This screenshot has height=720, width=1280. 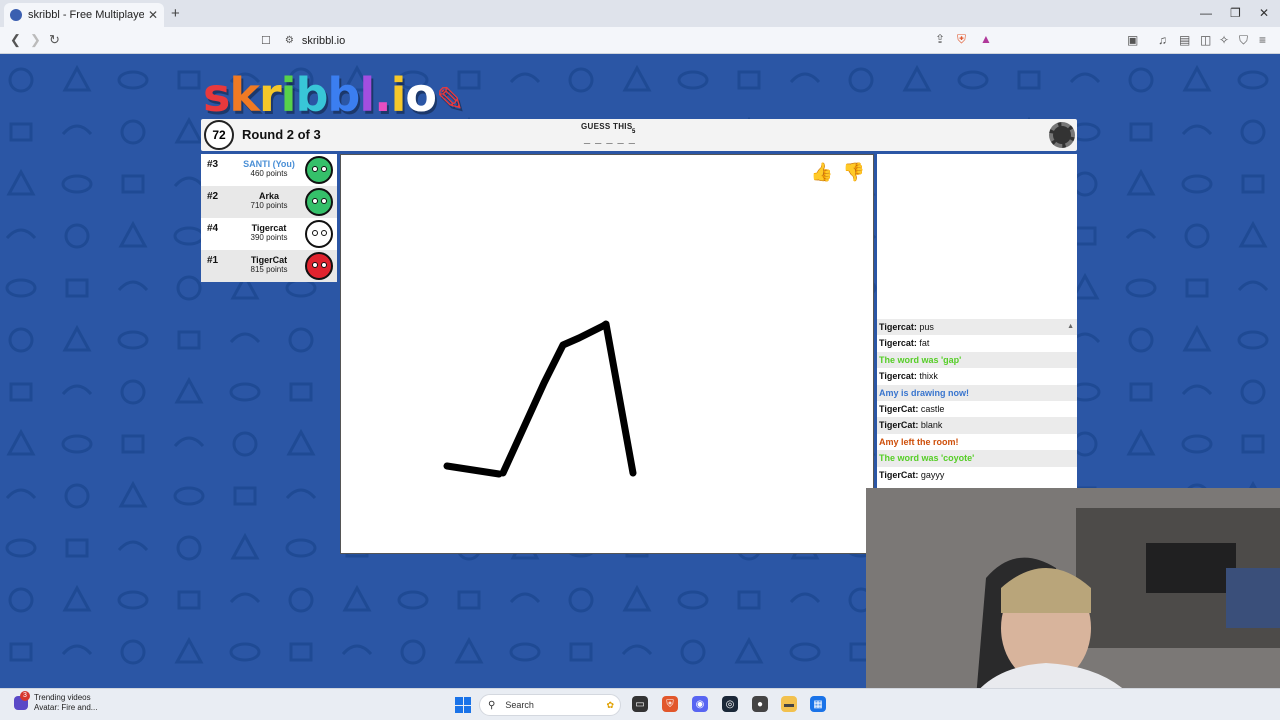 What do you see at coordinates (1235, 13) in the screenshot?
I see `restore-window-button: ❐` at bounding box center [1235, 13].